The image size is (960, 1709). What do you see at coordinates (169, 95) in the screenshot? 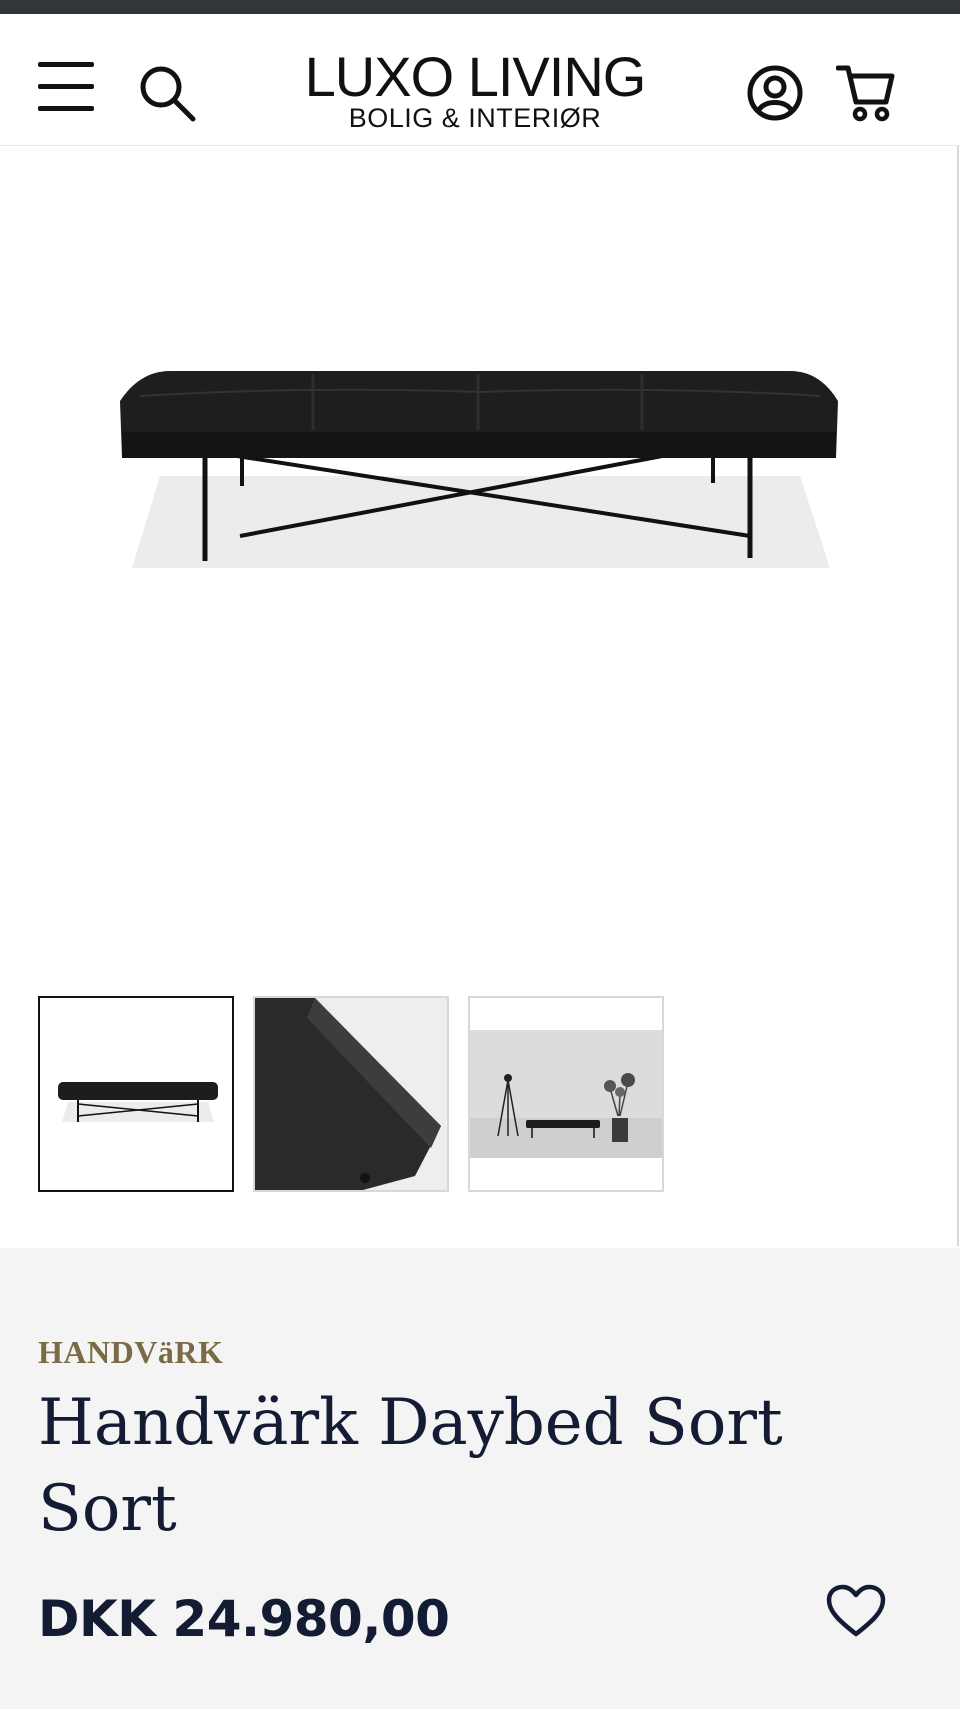
I see `search-icon` at bounding box center [169, 95].